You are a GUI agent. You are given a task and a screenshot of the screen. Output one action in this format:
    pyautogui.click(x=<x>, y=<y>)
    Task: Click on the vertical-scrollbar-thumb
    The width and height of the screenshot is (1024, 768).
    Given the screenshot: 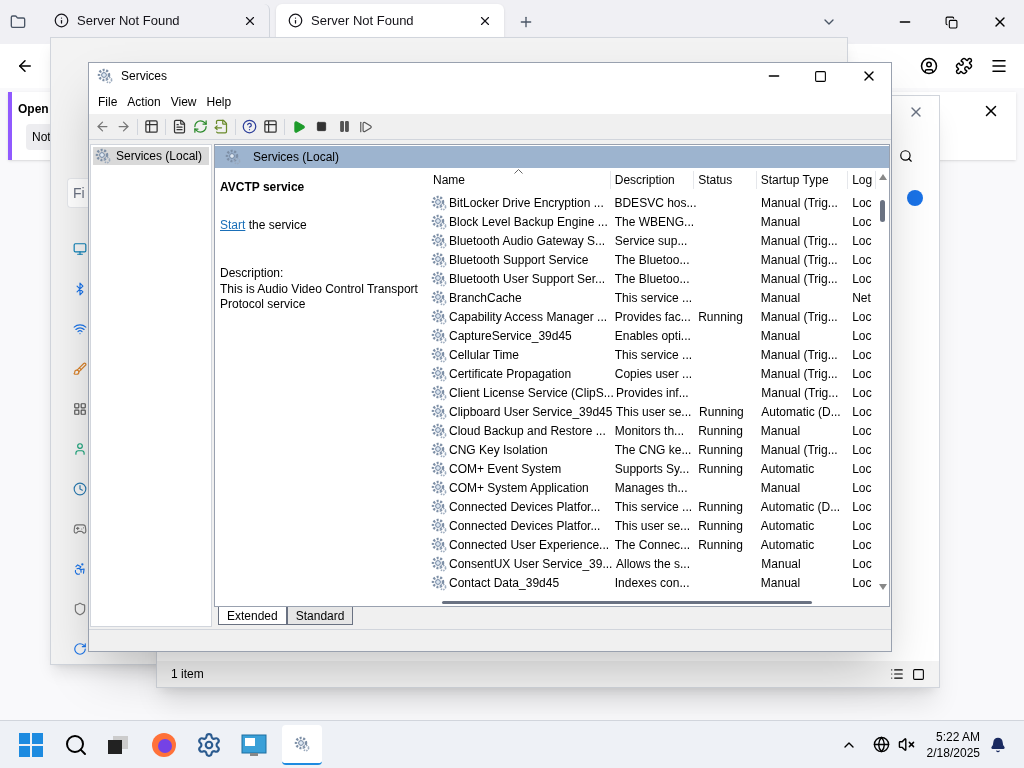 What is the action you would take?
    pyautogui.click(x=882, y=211)
    